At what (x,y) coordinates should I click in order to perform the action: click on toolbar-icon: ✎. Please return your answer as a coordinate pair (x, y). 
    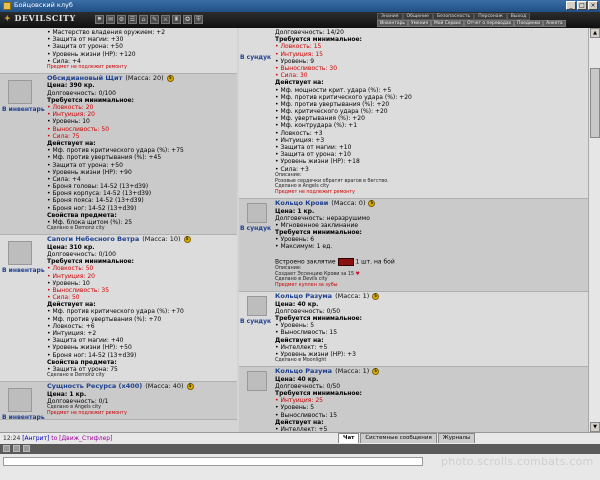
    Looking at the image, I should click on (154, 19).